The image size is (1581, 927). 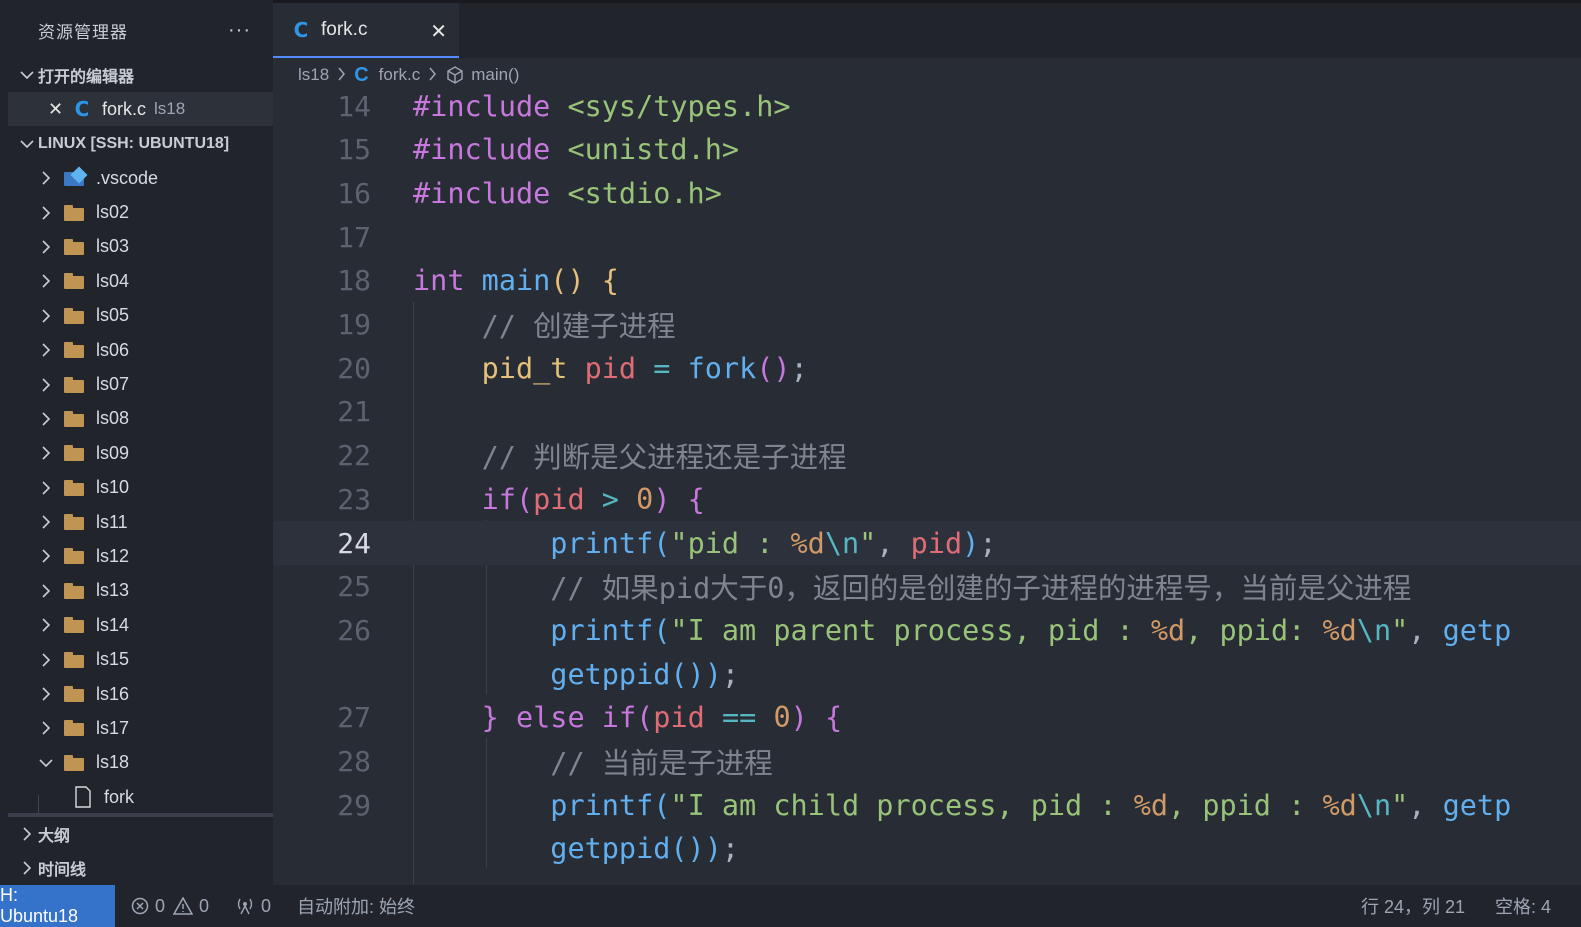 I want to click on code-line: 19 // 创建子进程, so click(x=927, y=325).